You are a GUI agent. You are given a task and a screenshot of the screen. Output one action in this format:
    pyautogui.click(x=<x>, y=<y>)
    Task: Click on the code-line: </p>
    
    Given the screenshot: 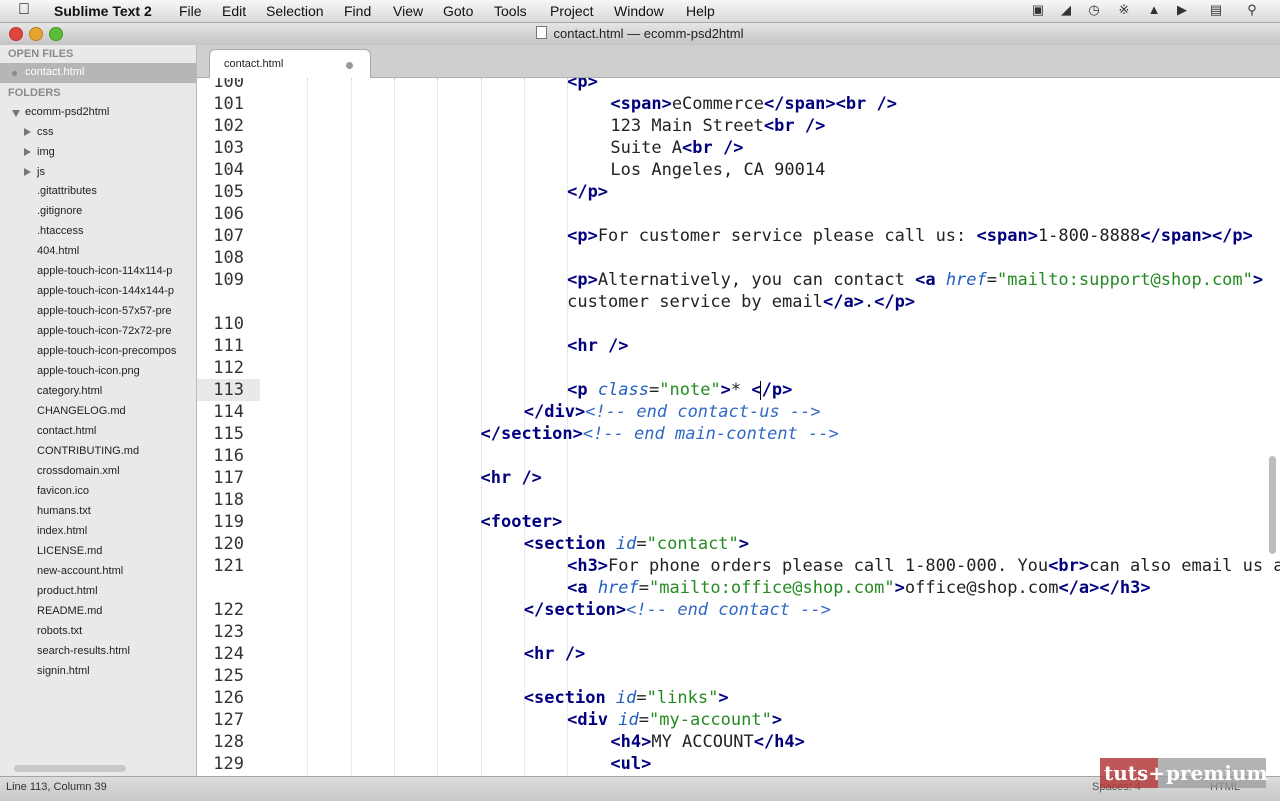 What is the action you would take?
    pyautogui.click(x=587, y=192)
    